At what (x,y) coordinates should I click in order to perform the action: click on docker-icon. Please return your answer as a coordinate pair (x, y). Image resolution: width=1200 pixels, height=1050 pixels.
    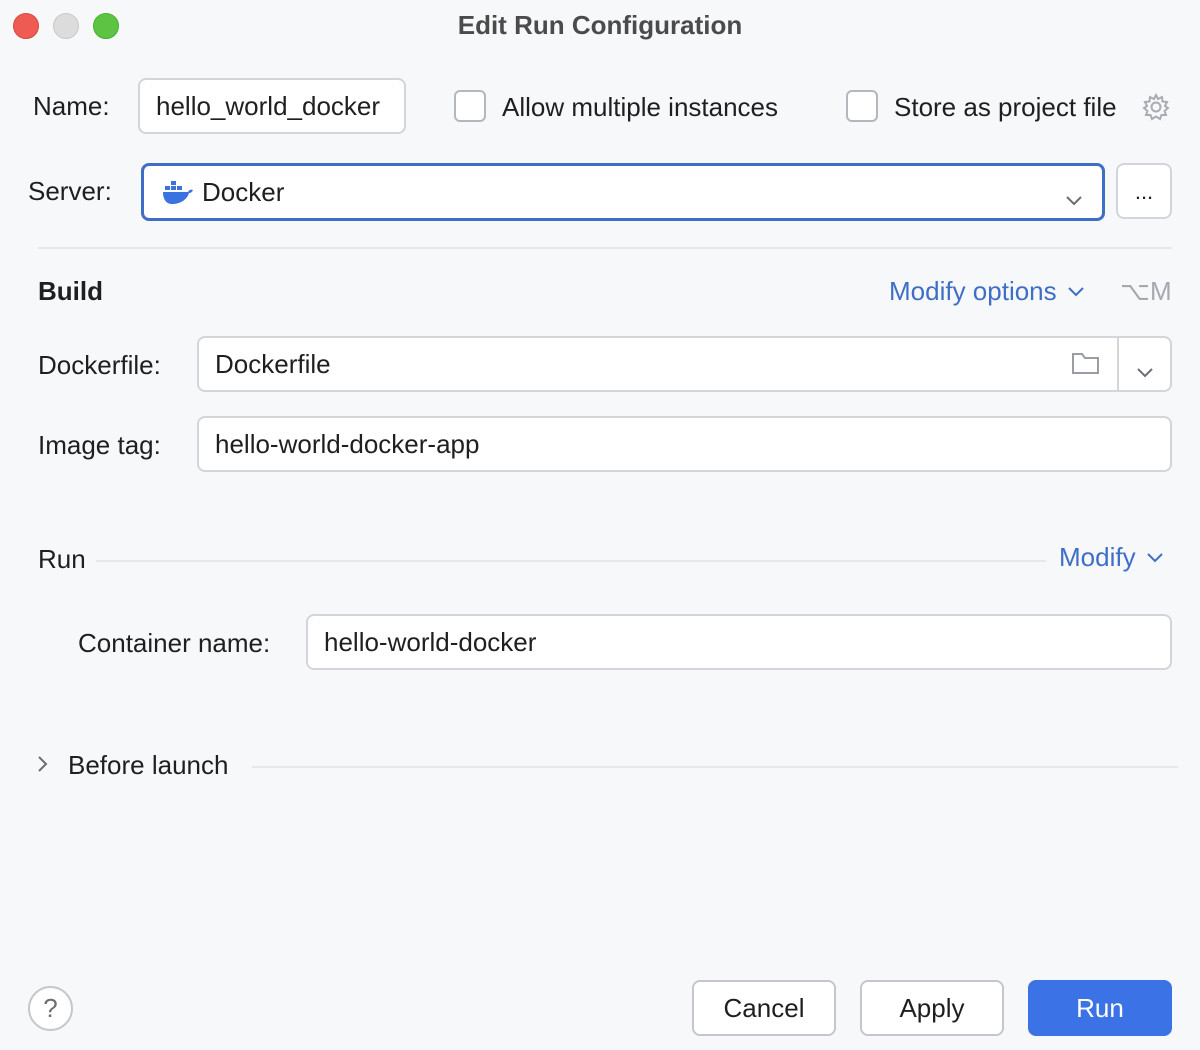
    Looking at the image, I should click on (178, 192).